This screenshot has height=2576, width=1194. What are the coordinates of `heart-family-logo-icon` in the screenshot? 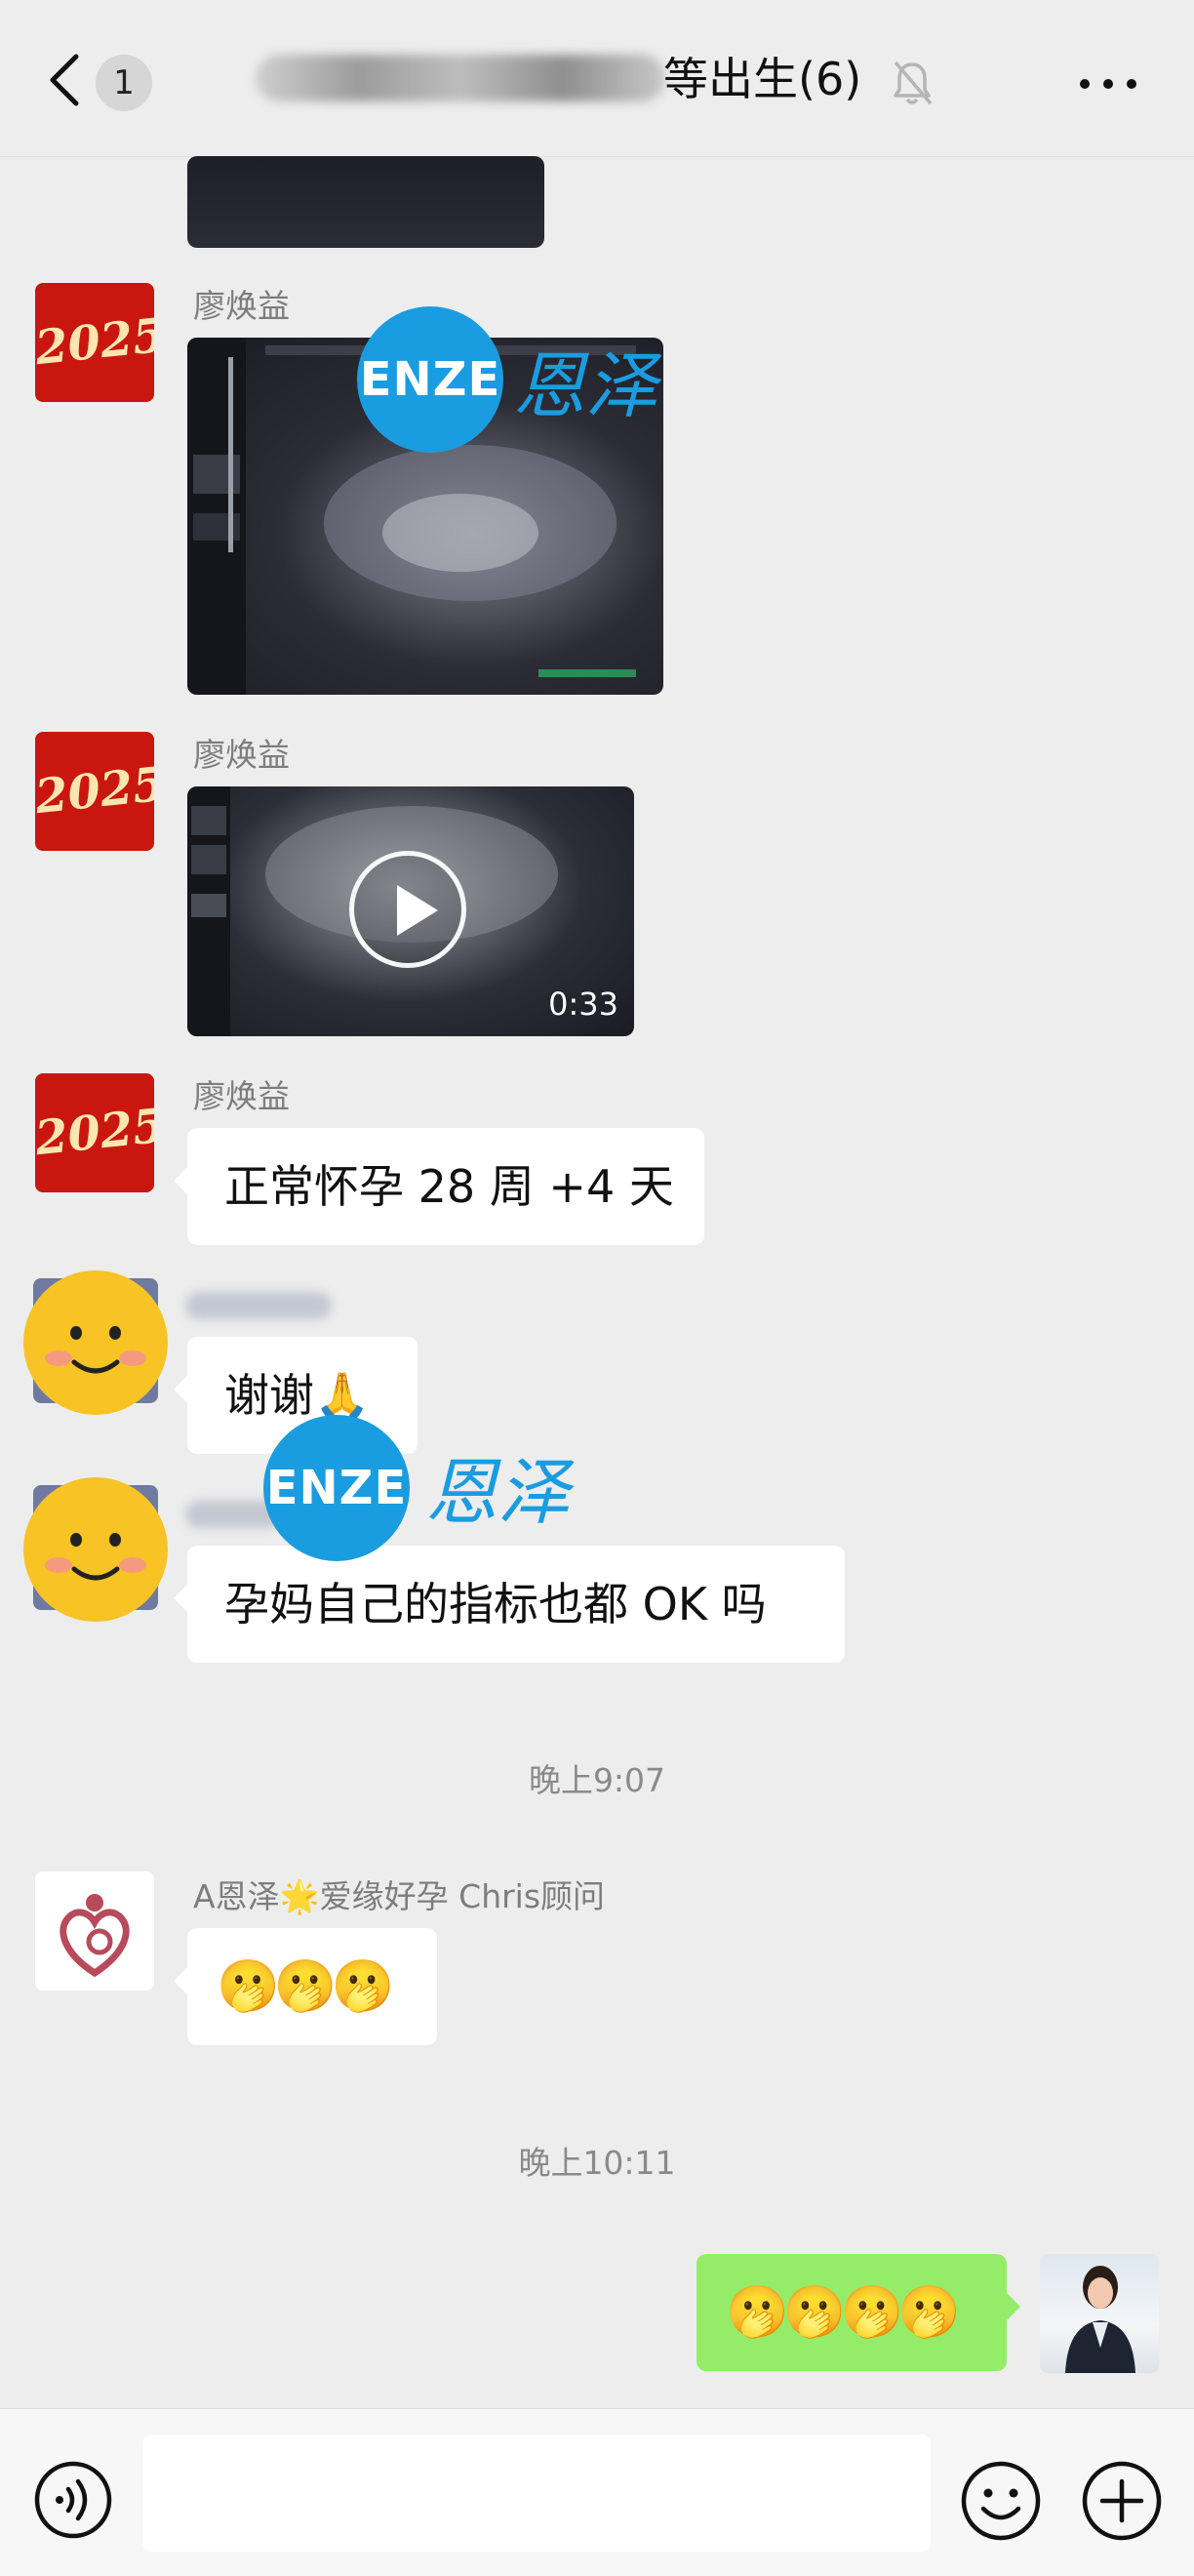 It's located at (95, 1936).